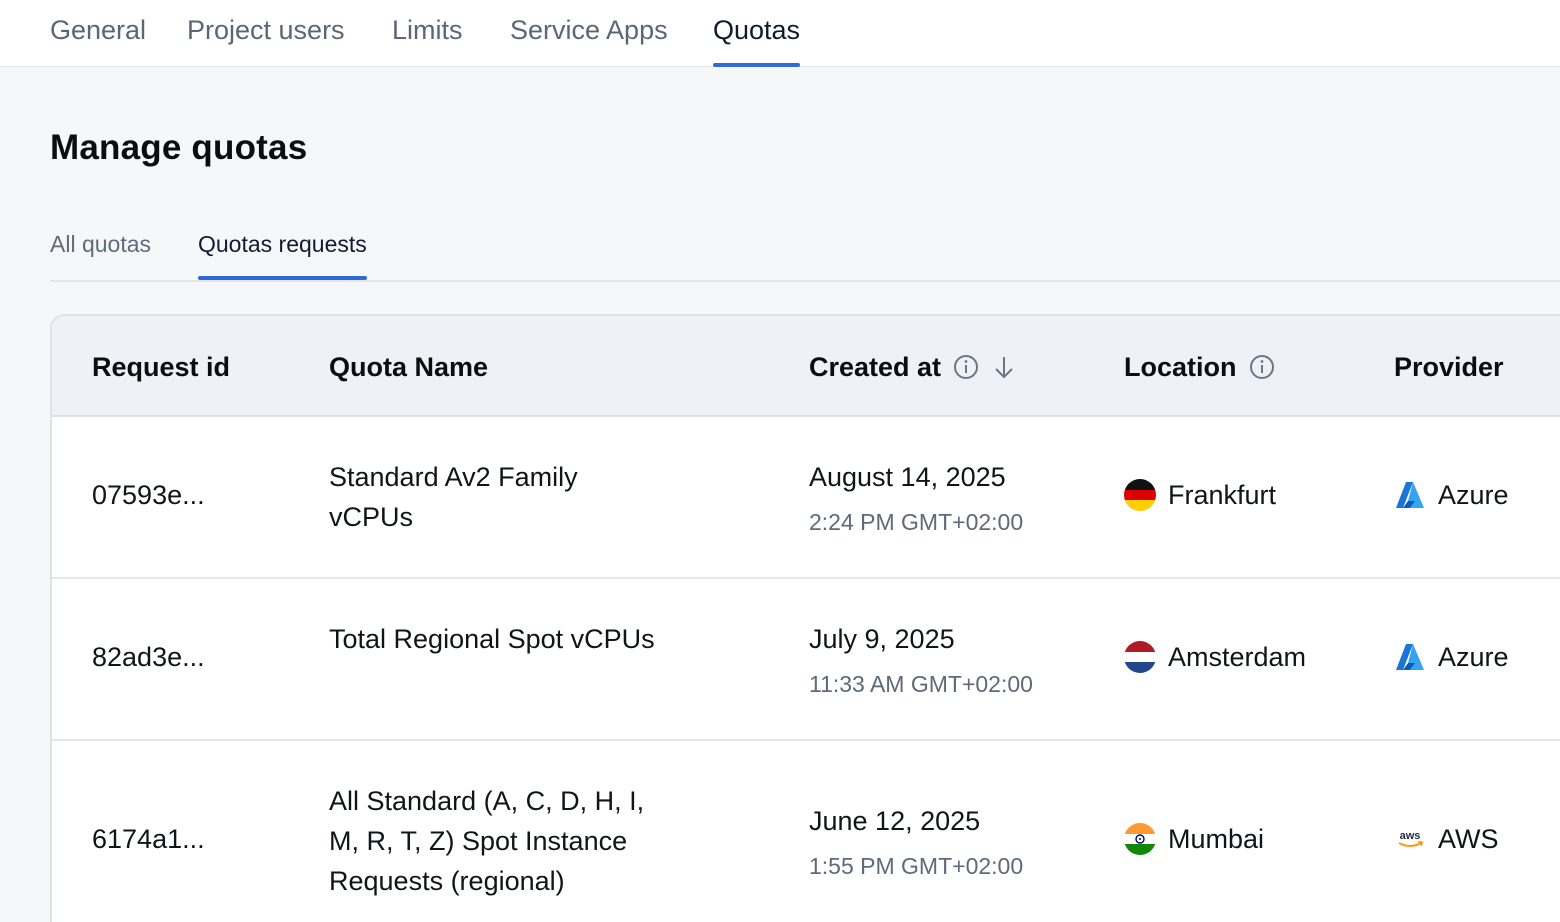  I want to click on location-cell: Mumbai, so click(1194, 839).